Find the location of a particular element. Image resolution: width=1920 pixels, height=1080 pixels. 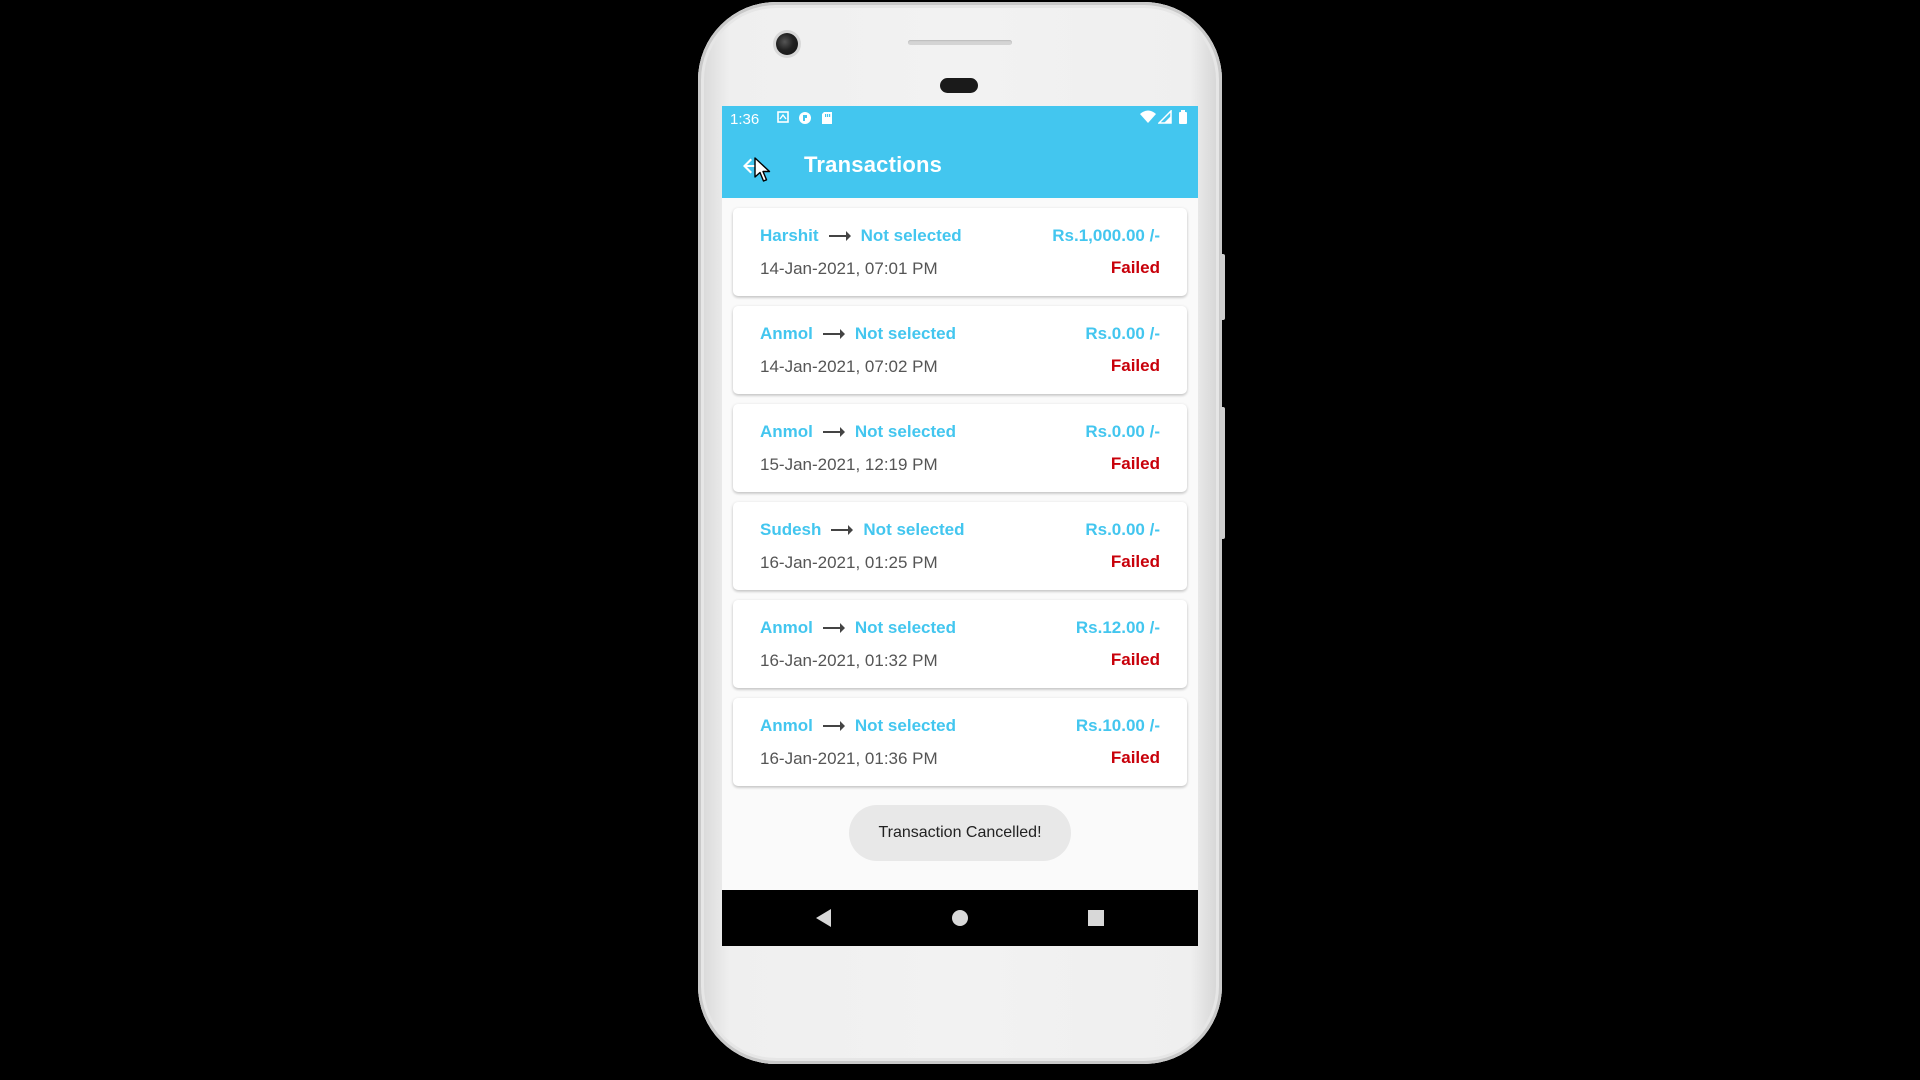

transaction-amount: Rs.10.00 /- is located at coordinates (1117, 725).